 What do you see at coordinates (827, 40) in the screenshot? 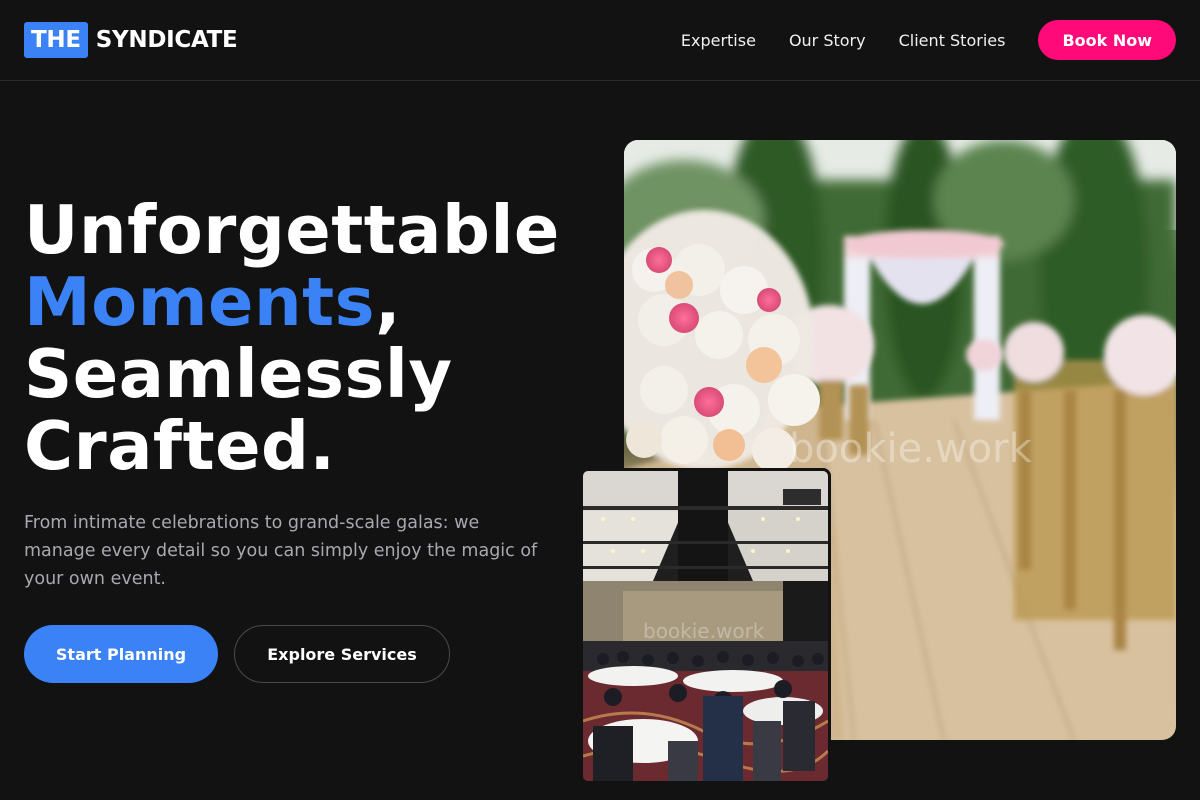
I see `nav-link-our-story: Our Story` at bounding box center [827, 40].